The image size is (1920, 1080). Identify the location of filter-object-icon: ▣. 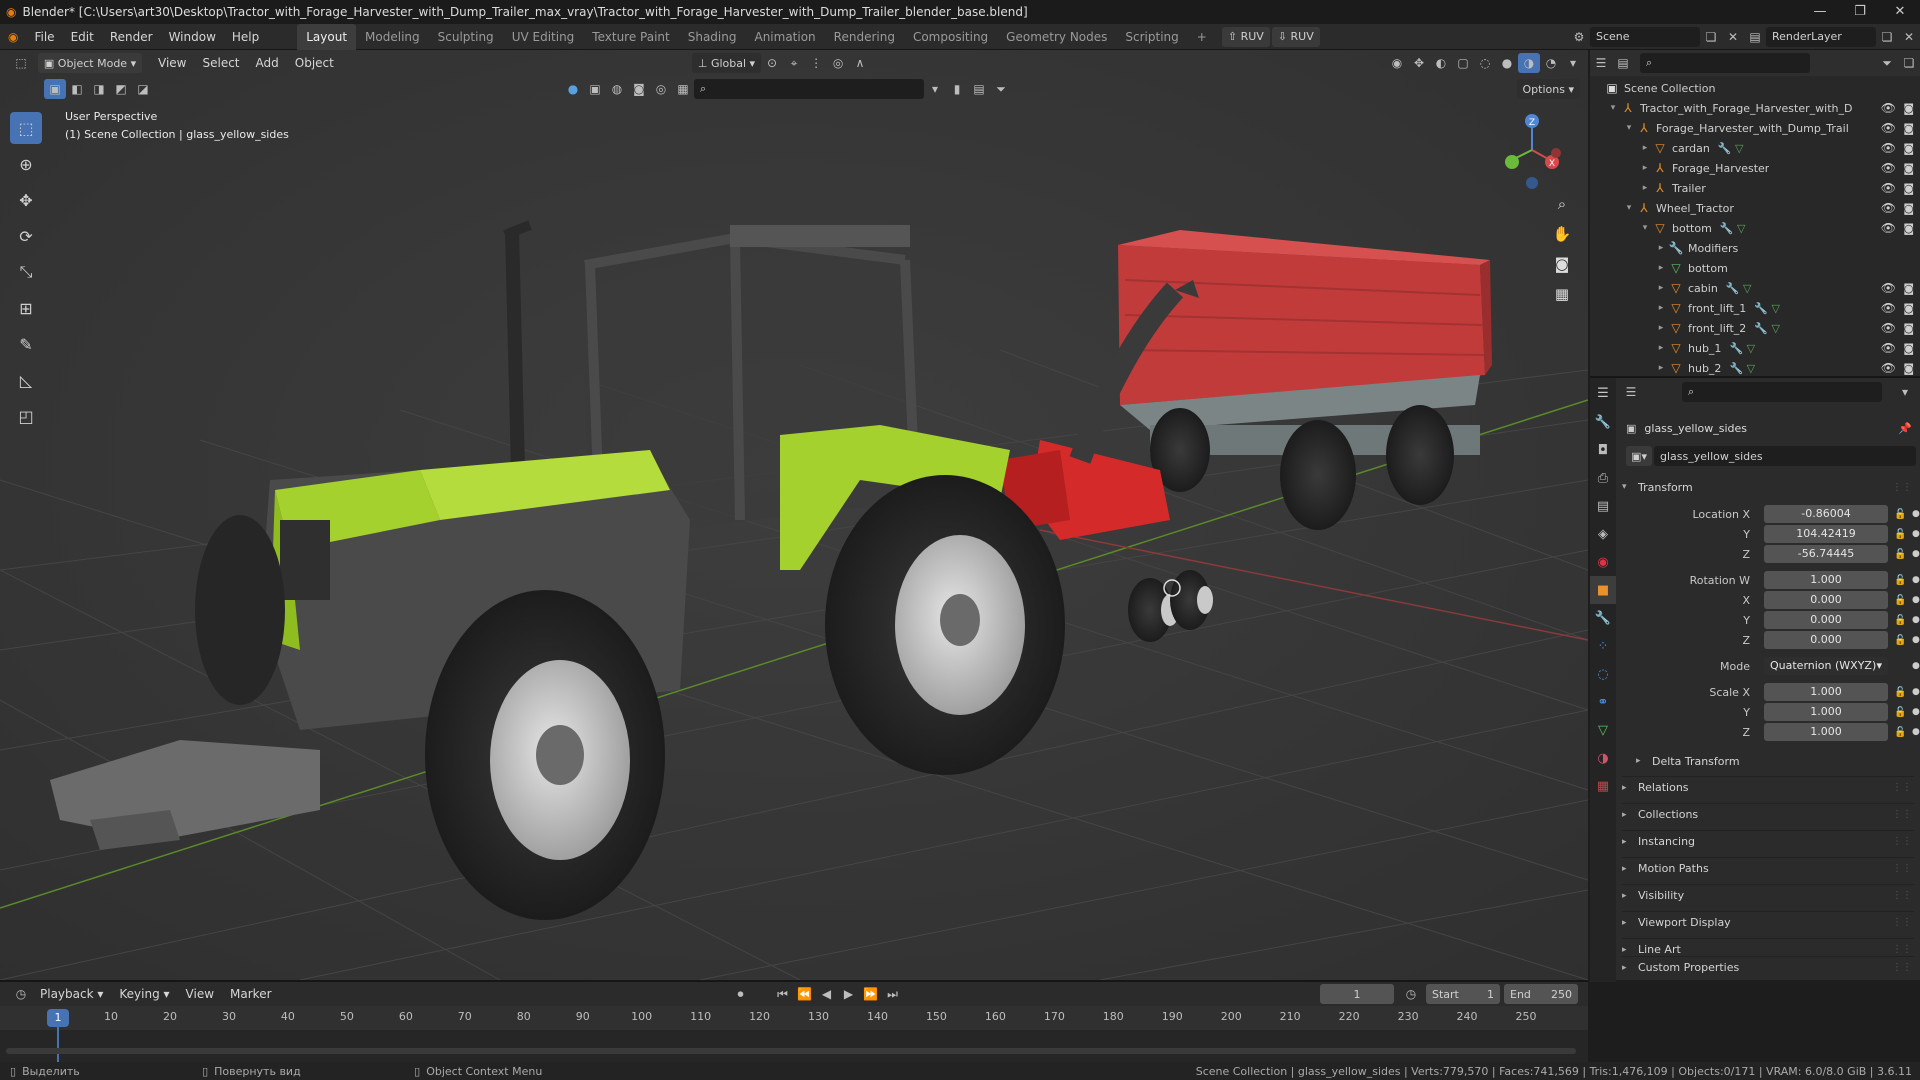
(595, 89).